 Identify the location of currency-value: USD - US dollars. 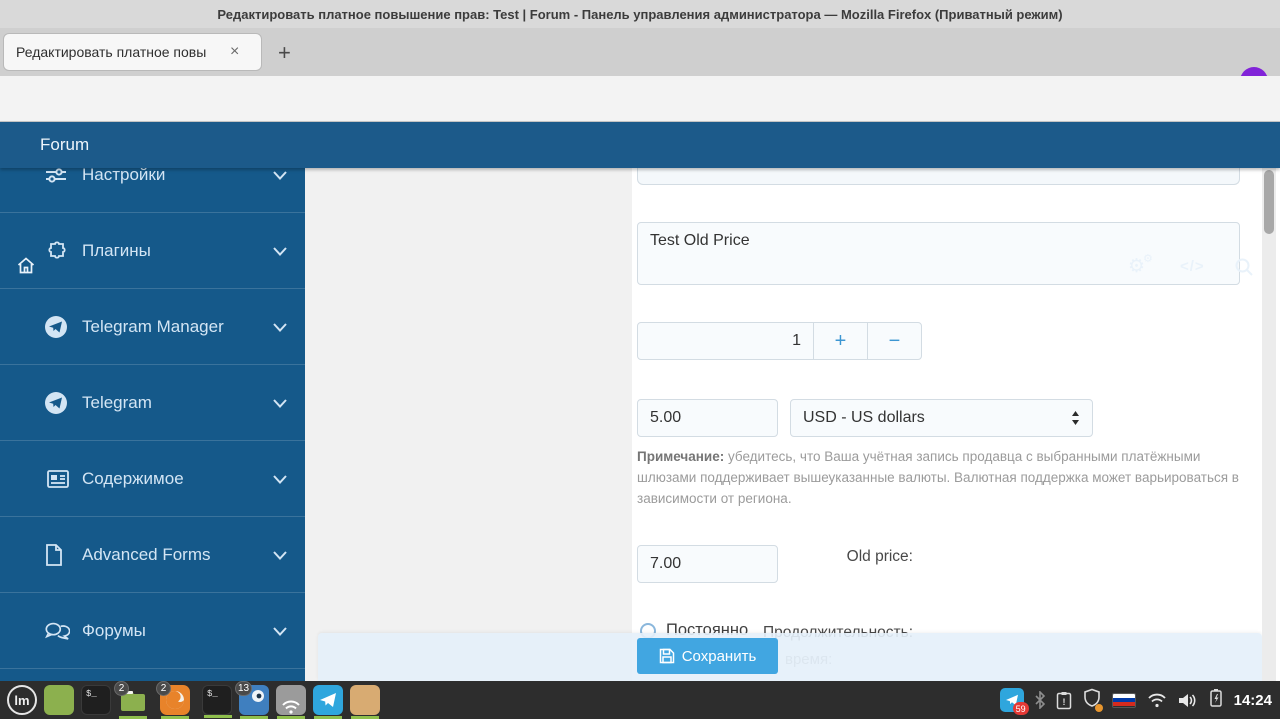
(864, 417).